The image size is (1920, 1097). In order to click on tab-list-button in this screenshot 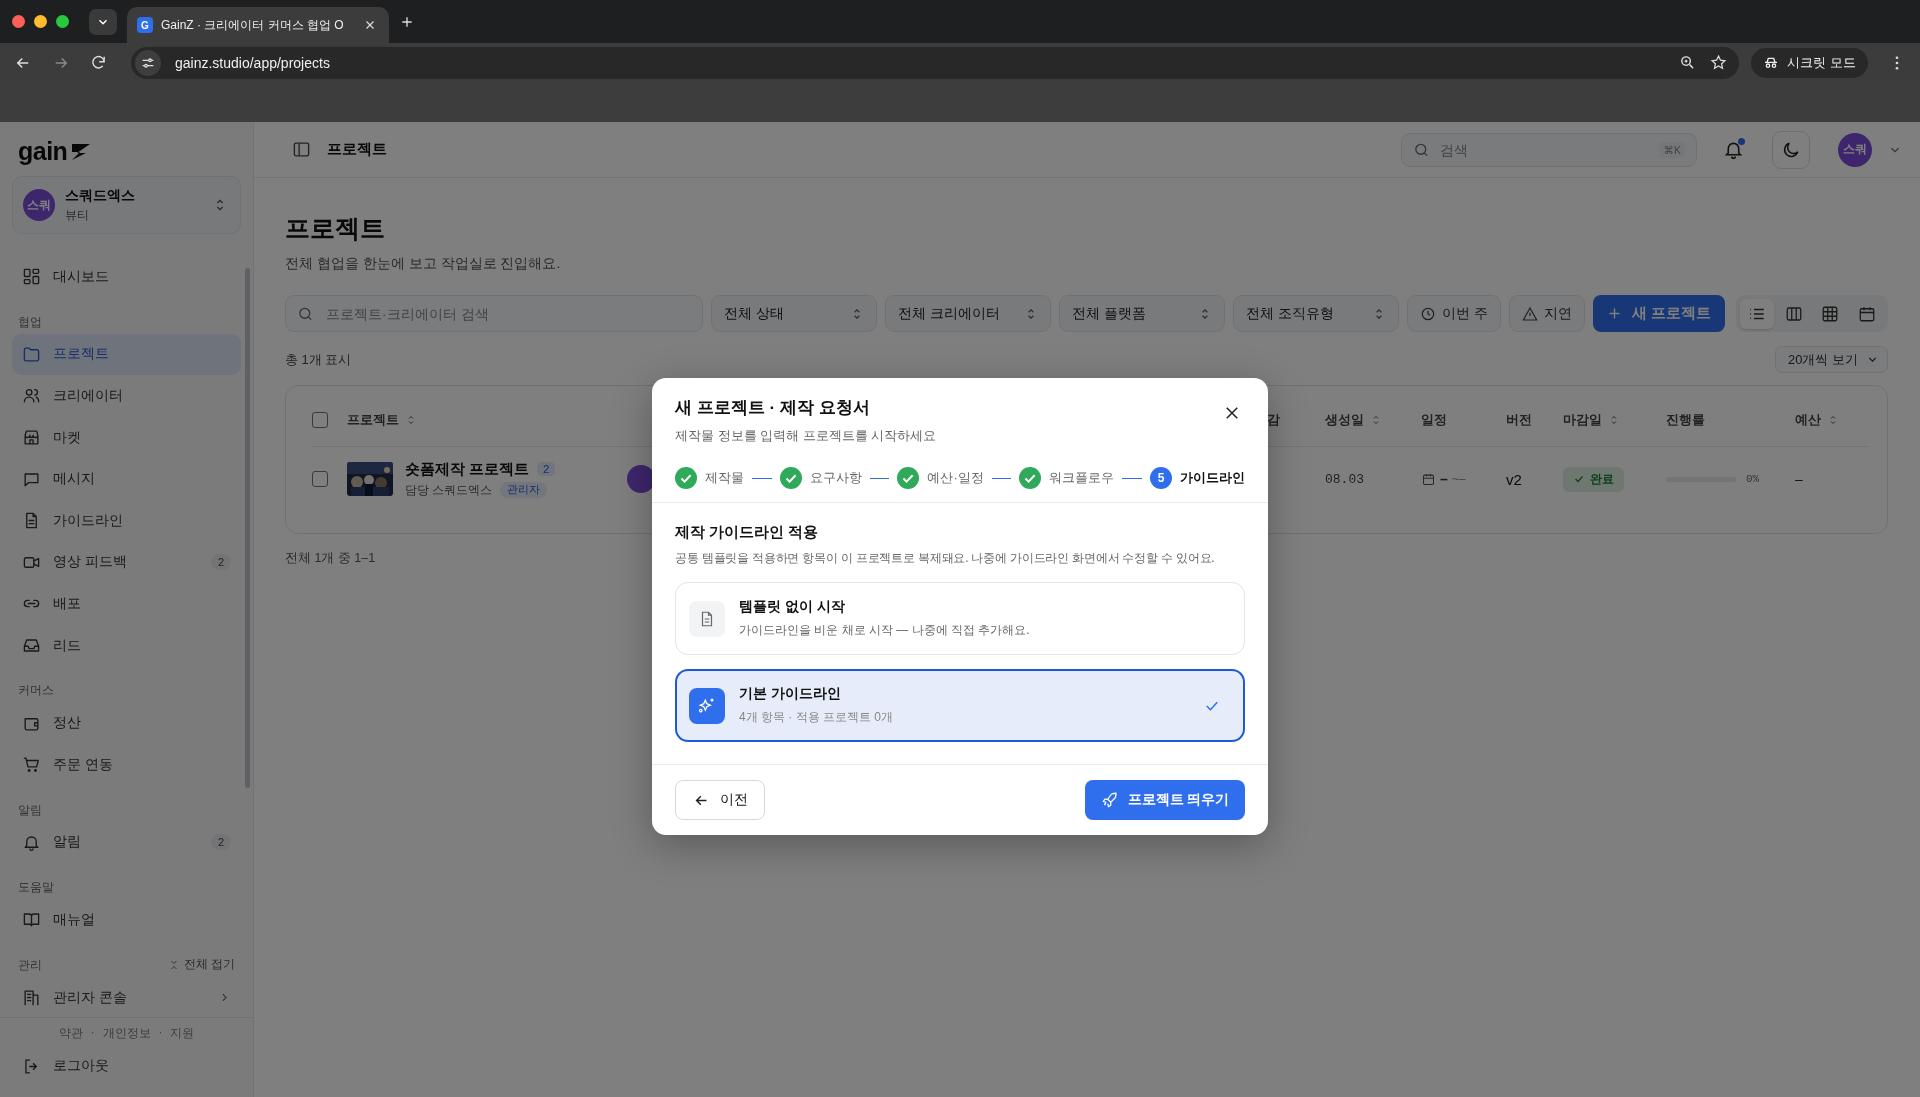, I will do `click(103, 21)`.